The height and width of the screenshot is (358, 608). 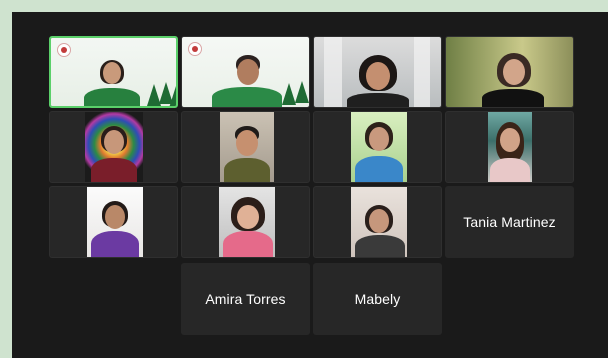 I want to click on participant-tile-amira-torres: Amira Torres, so click(x=245, y=299).